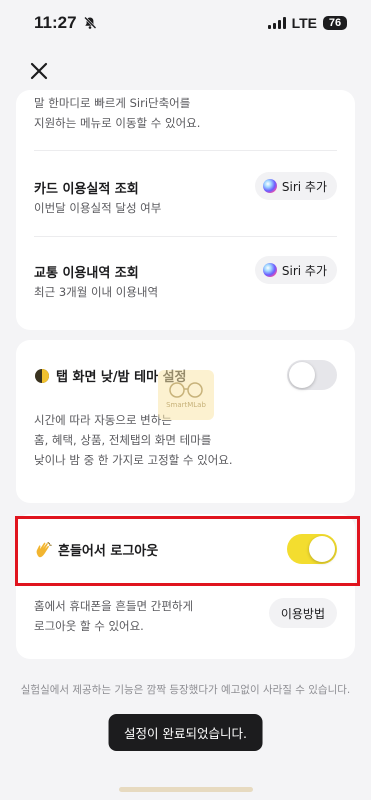 This screenshot has height=800, width=371. Describe the element at coordinates (89, 626) in the screenshot. I see `shake-desc-line-2: 로그아웃 할 수 있어요.` at that location.